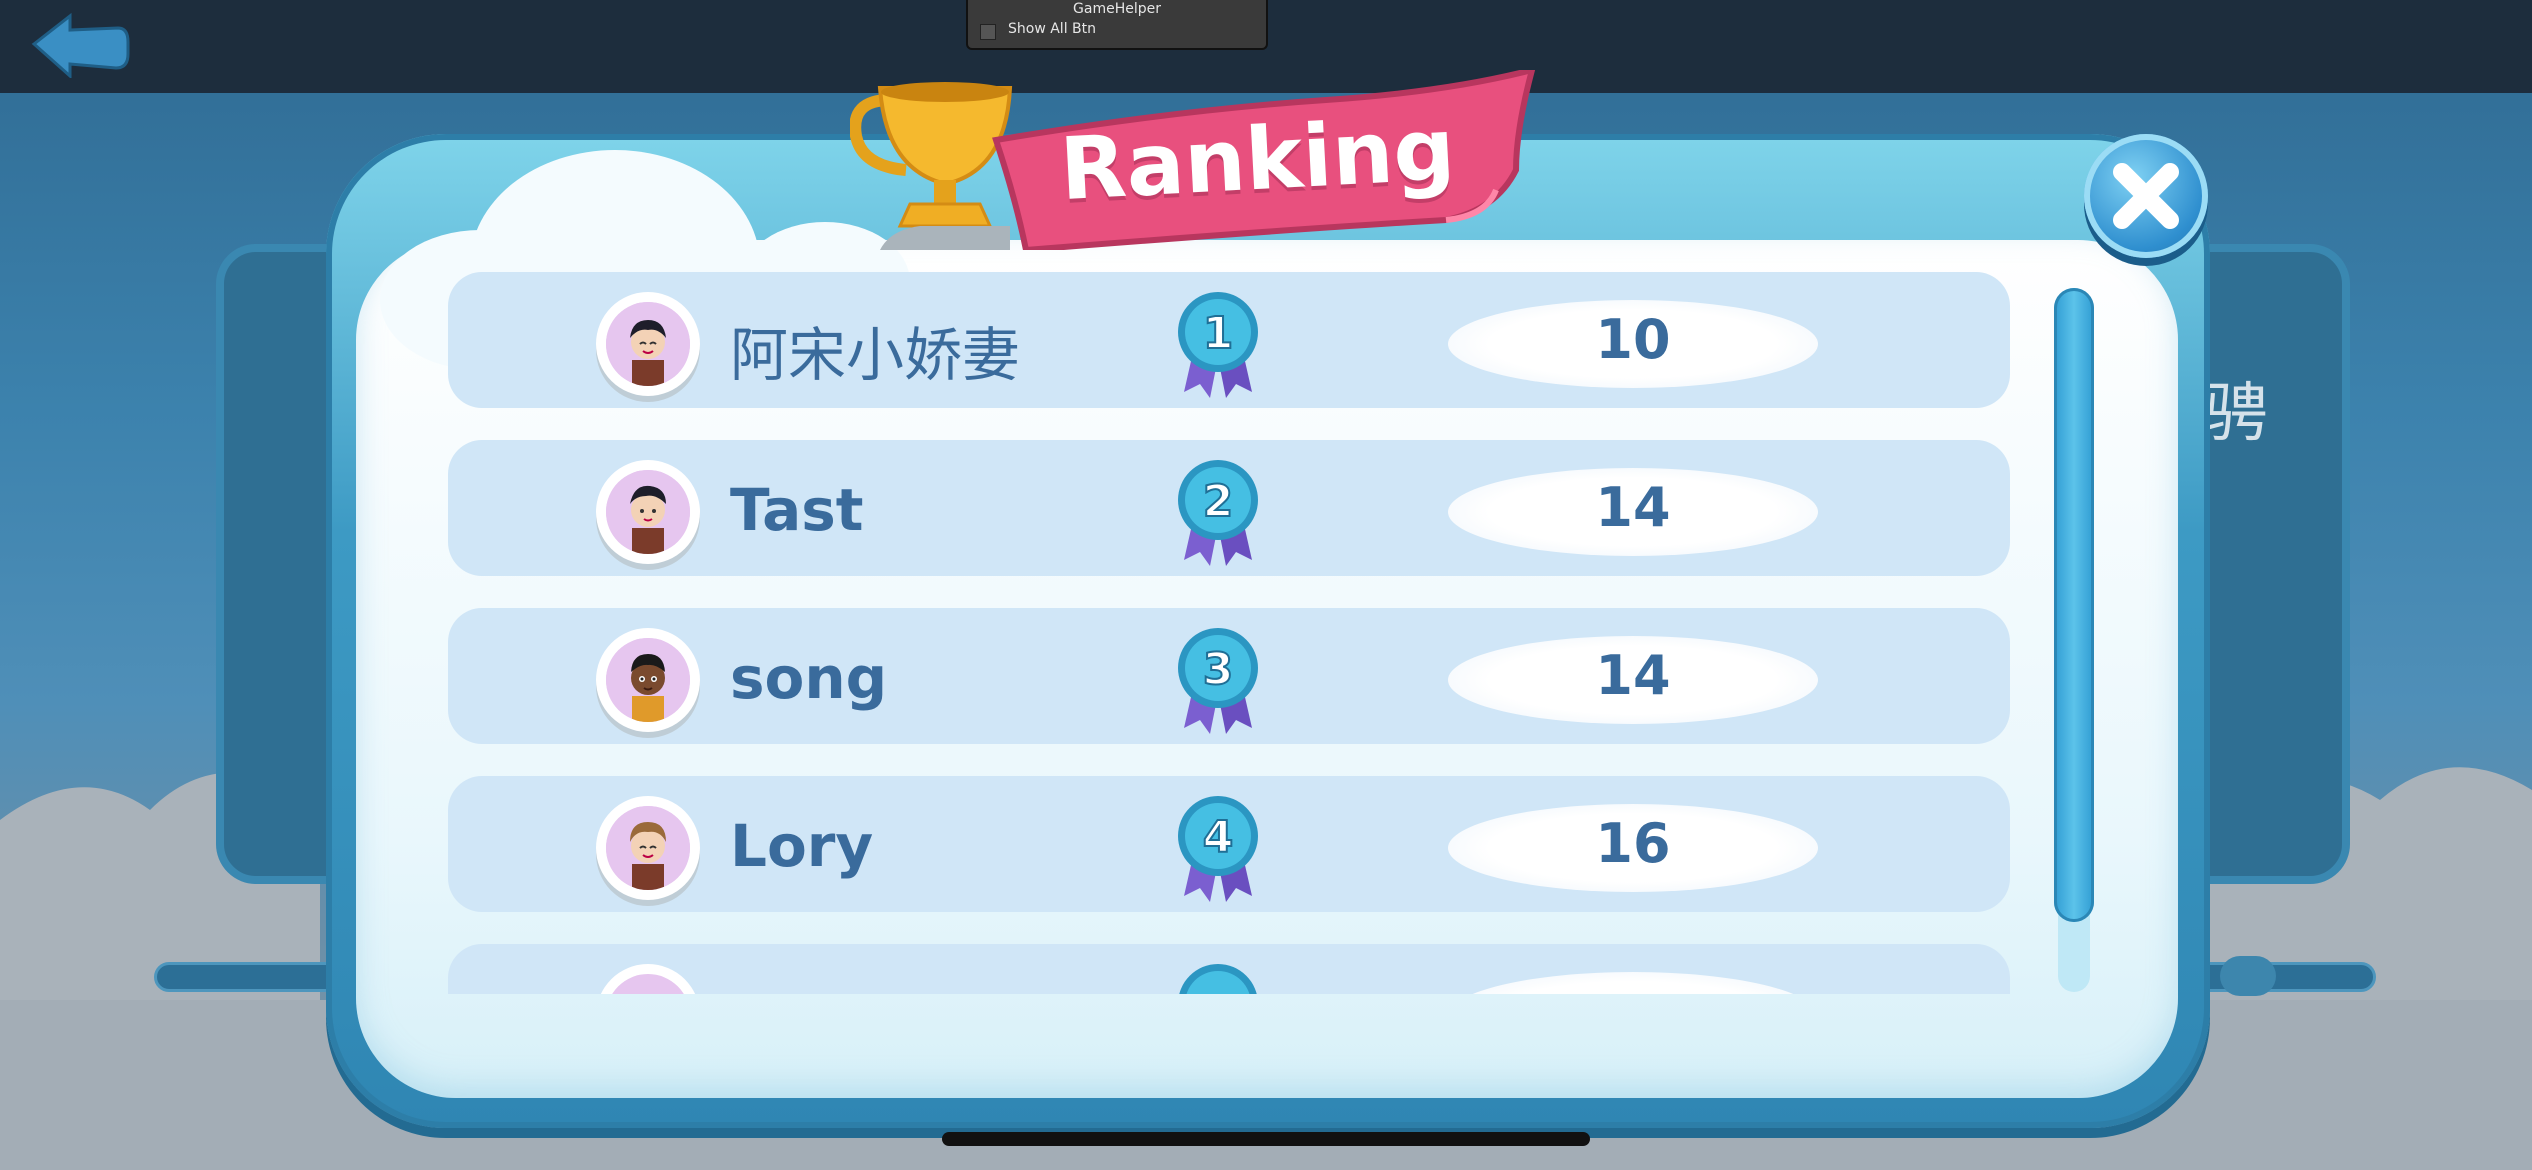 The width and height of the screenshot is (2532, 1170). I want to click on game-helper-panel: GameHelper Show All Btn, so click(1117, 25).